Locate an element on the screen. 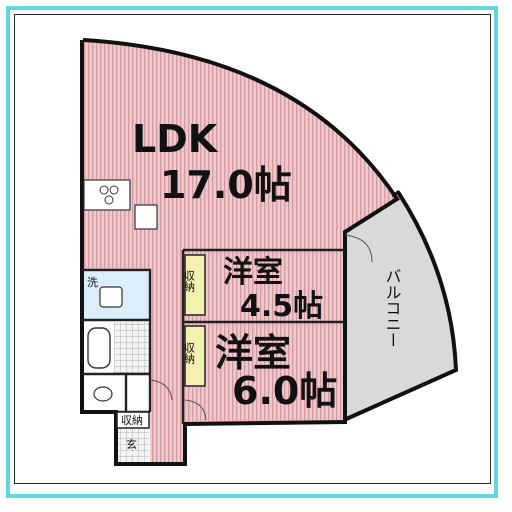 The image size is (512, 512). kitchen-counter is located at coordinates (107, 195).